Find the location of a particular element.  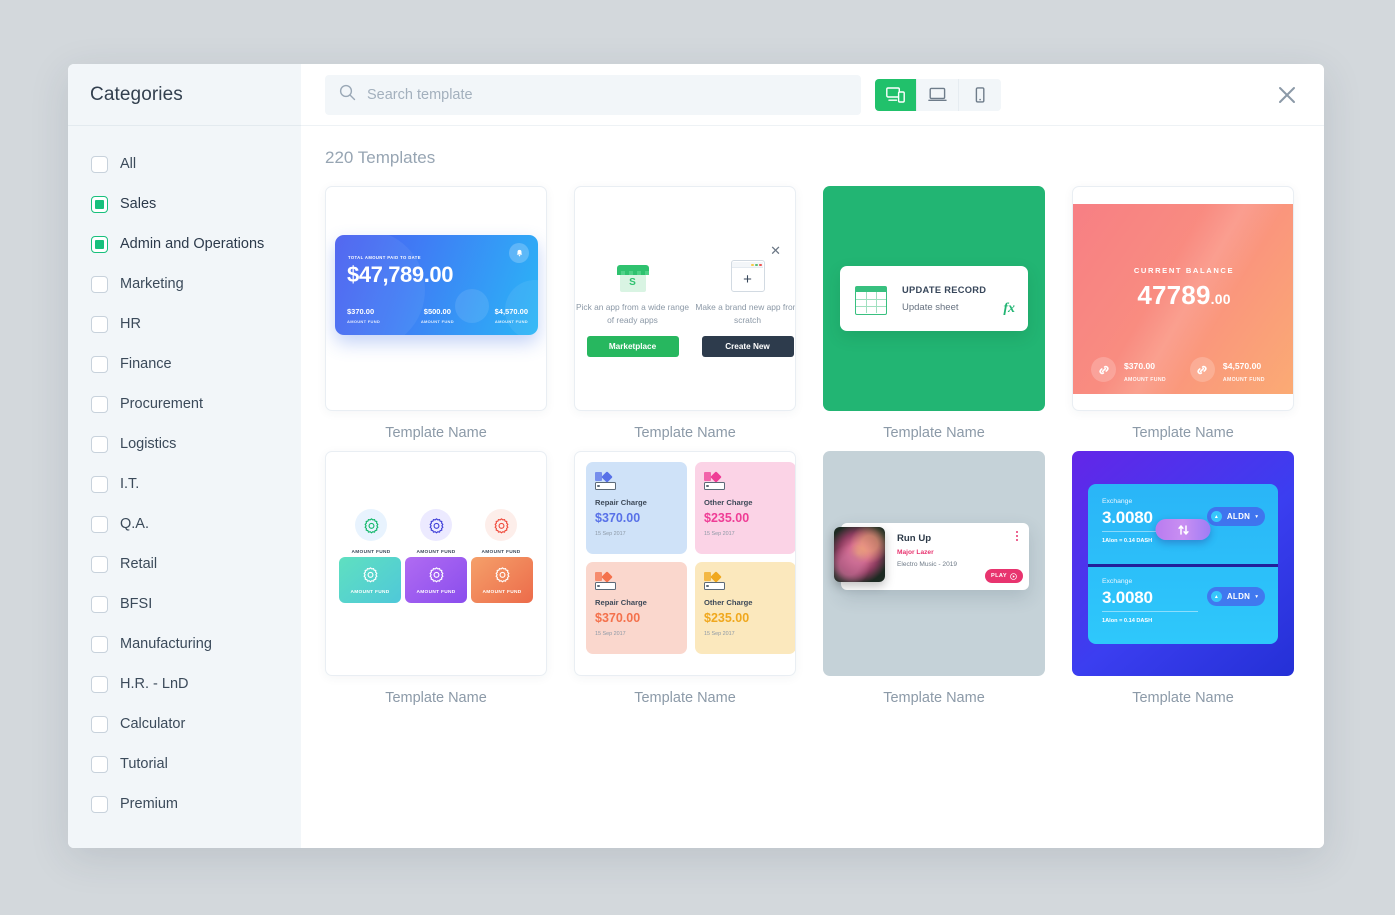

sidebar-item-i-t: I.T. is located at coordinates (184, 484).